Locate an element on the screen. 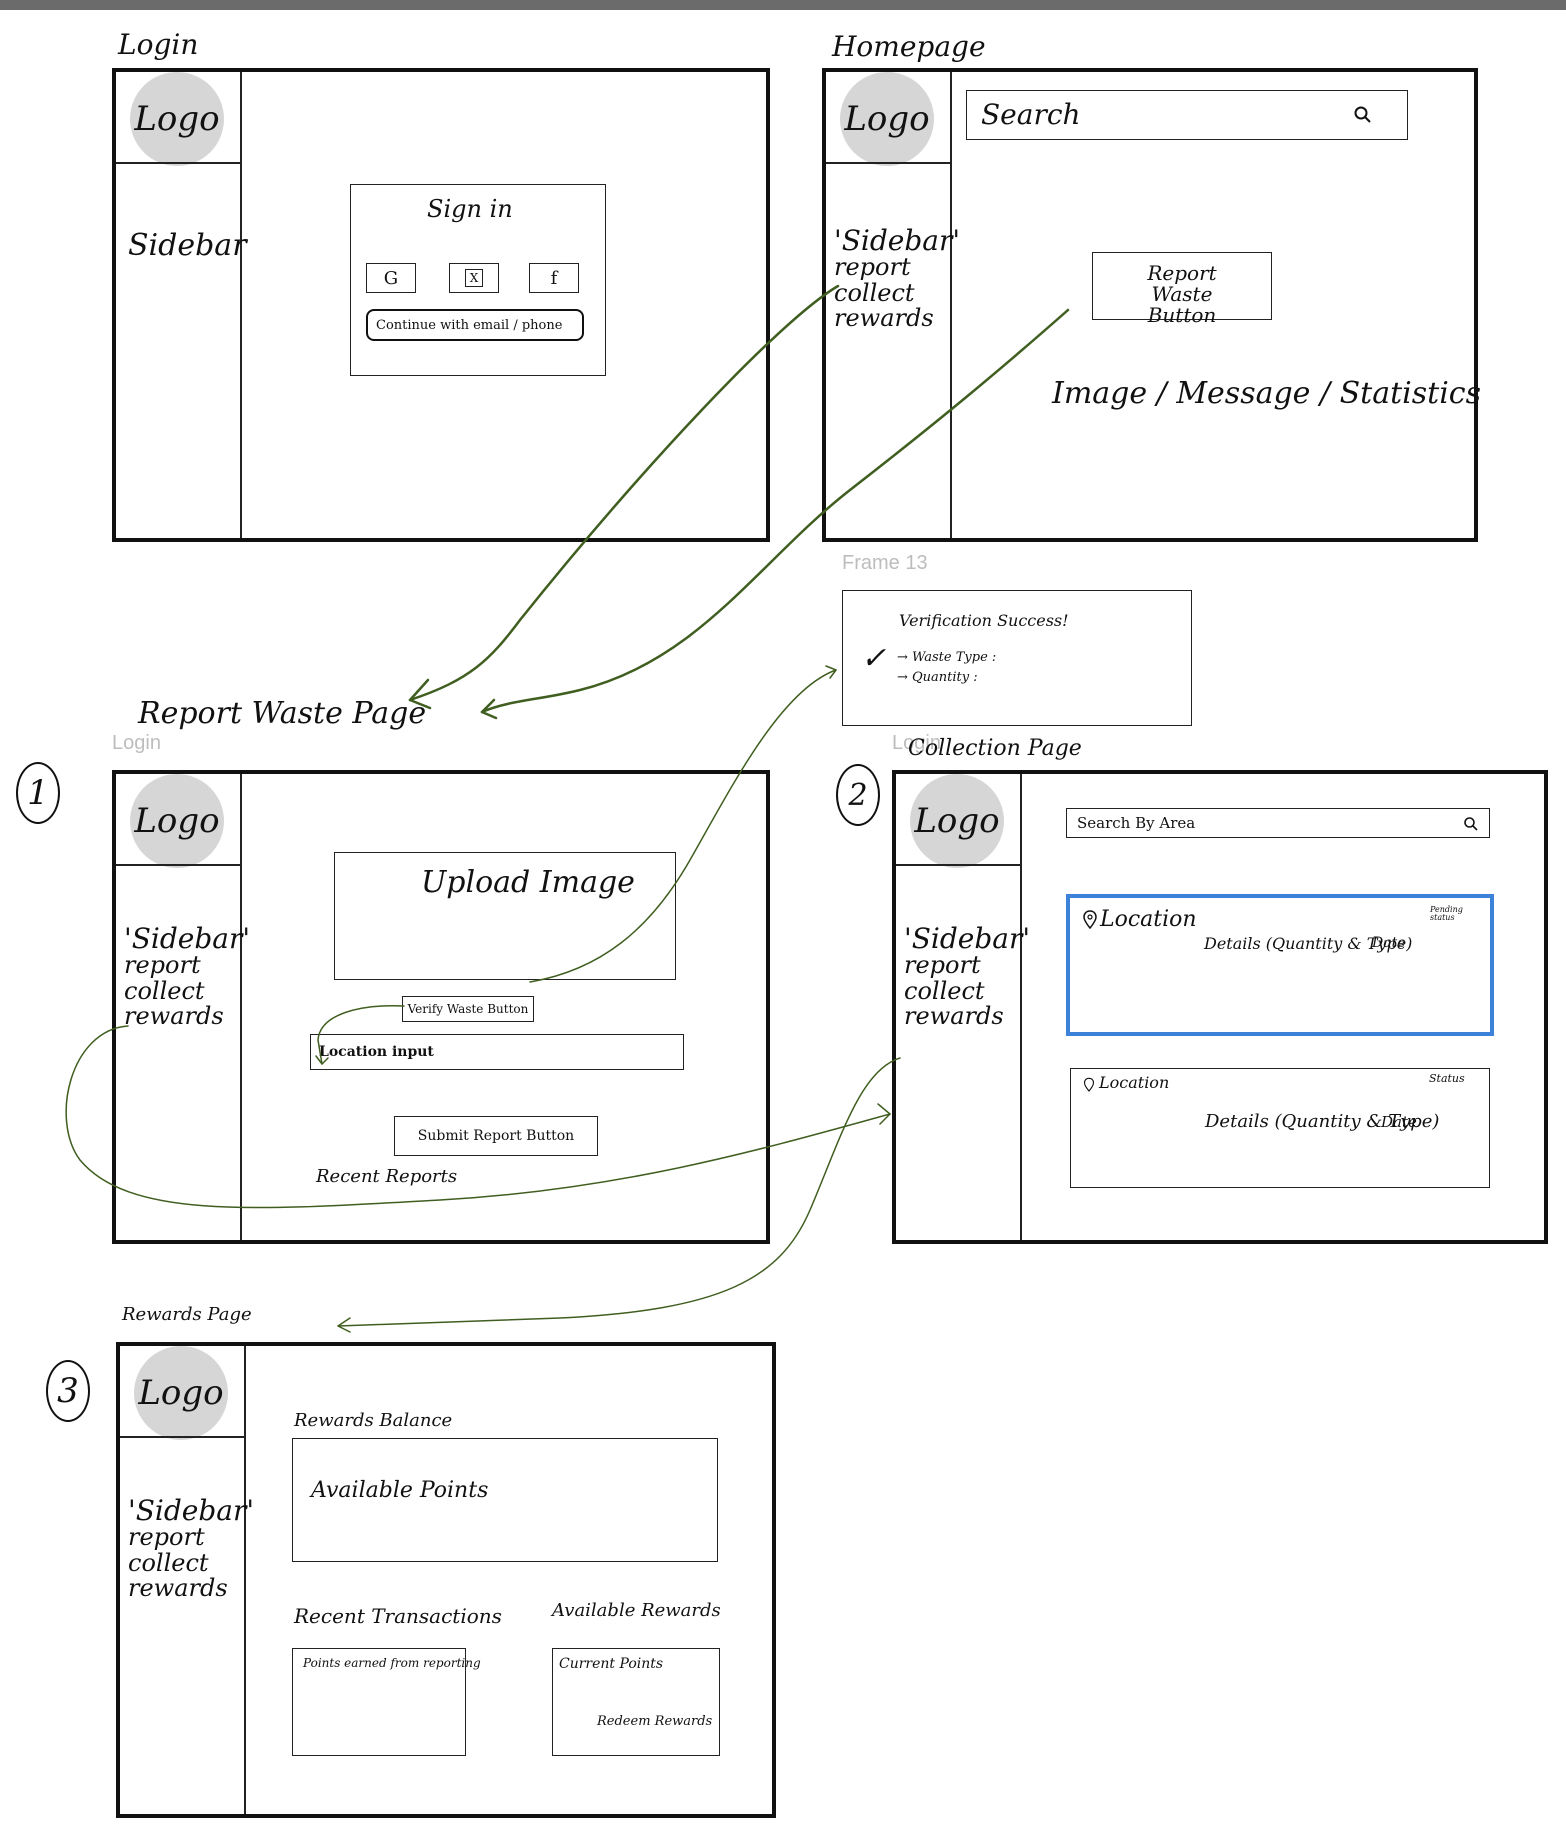  verify-waste-button: Verify Waste Button is located at coordinates (468, 1009).